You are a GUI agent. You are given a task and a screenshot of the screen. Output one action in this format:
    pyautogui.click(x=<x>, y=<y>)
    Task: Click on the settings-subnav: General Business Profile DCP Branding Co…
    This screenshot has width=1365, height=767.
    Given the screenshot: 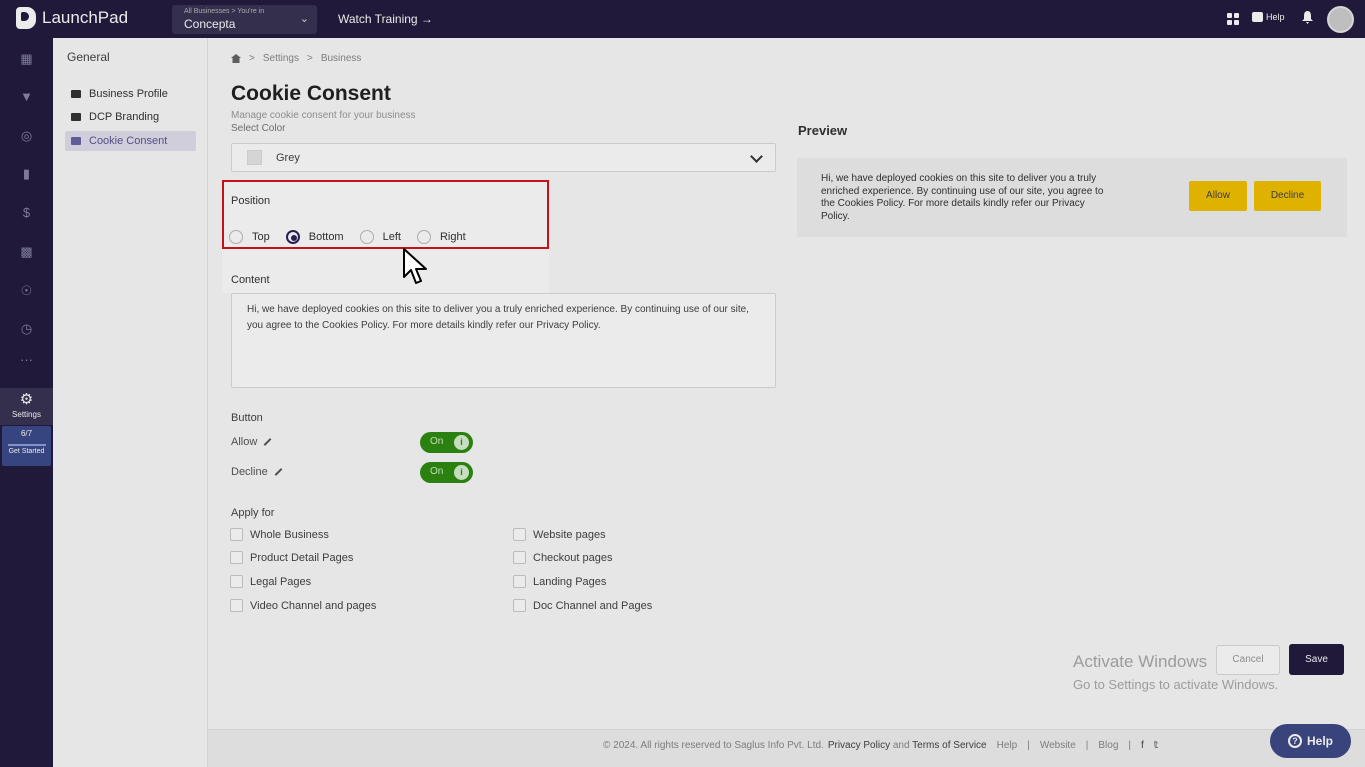 What is the action you would take?
    pyautogui.click(x=130, y=402)
    